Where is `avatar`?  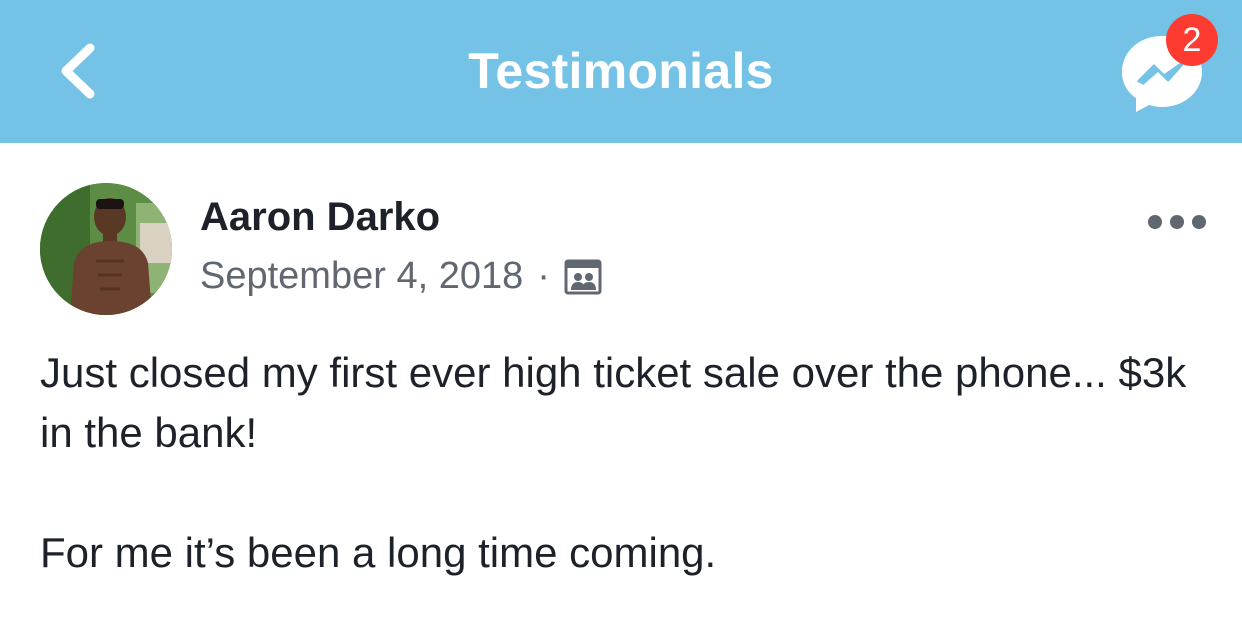 avatar is located at coordinates (106, 249).